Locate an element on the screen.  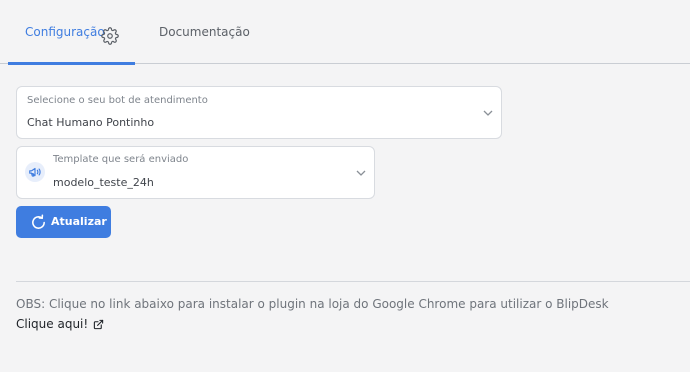
external-link-icon is located at coordinates (98, 324).